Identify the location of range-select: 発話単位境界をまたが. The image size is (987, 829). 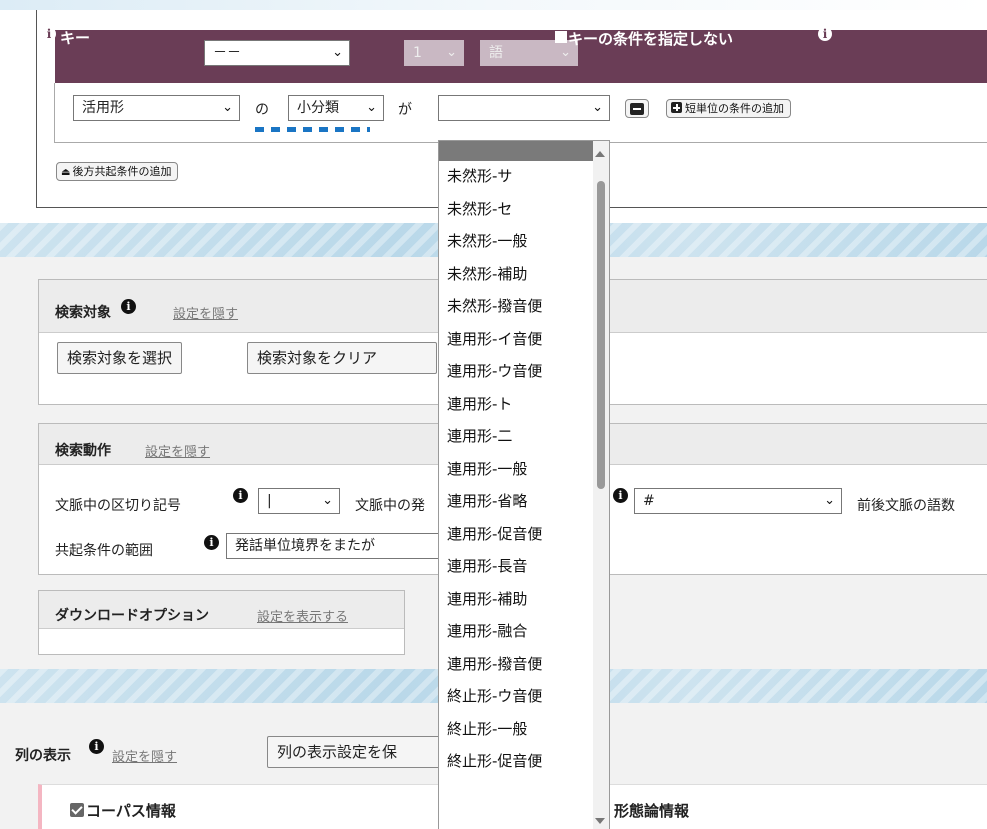
(336, 546).